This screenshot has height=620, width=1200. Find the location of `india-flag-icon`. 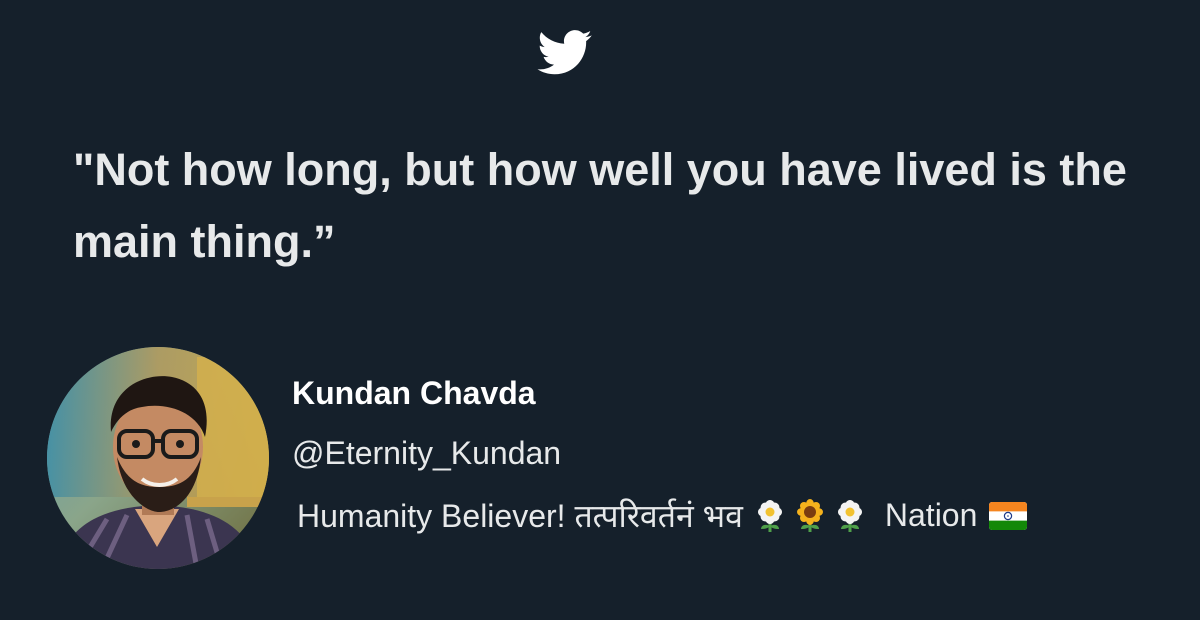

india-flag-icon is located at coordinates (1008, 515).